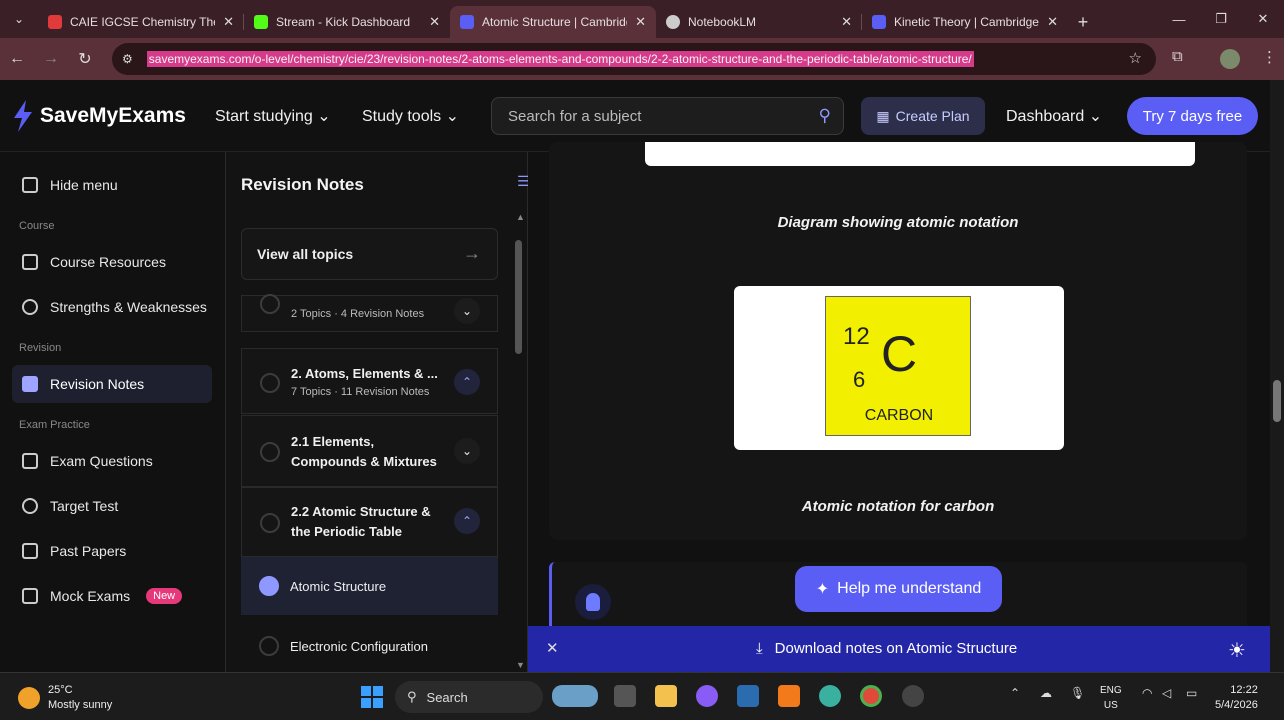 This screenshot has height=720, width=1284. Describe the element at coordinates (51, 59) in the screenshot. I see `forward-icon: →` at that location.